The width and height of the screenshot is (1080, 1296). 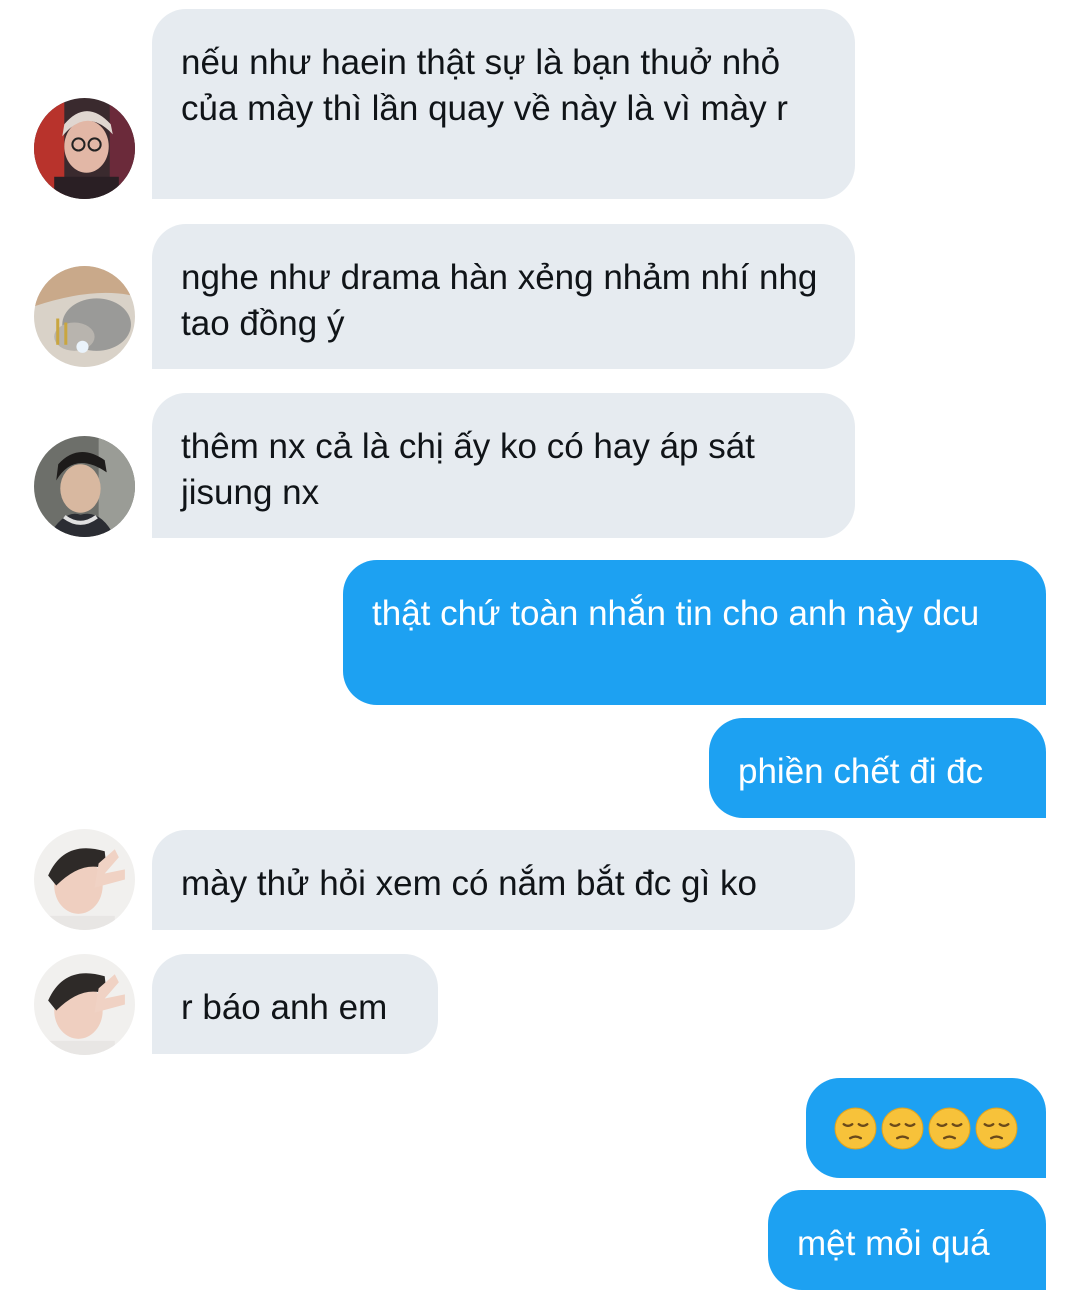 I want to click on message-text: mệt mỏi quá, so click(x=893, y=1243).